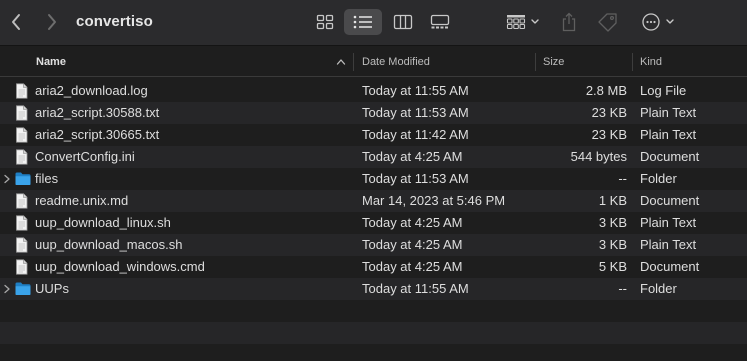  Describe the element at coordinates (47, 178) in the screenshot. I see `file-name: files` at that location.